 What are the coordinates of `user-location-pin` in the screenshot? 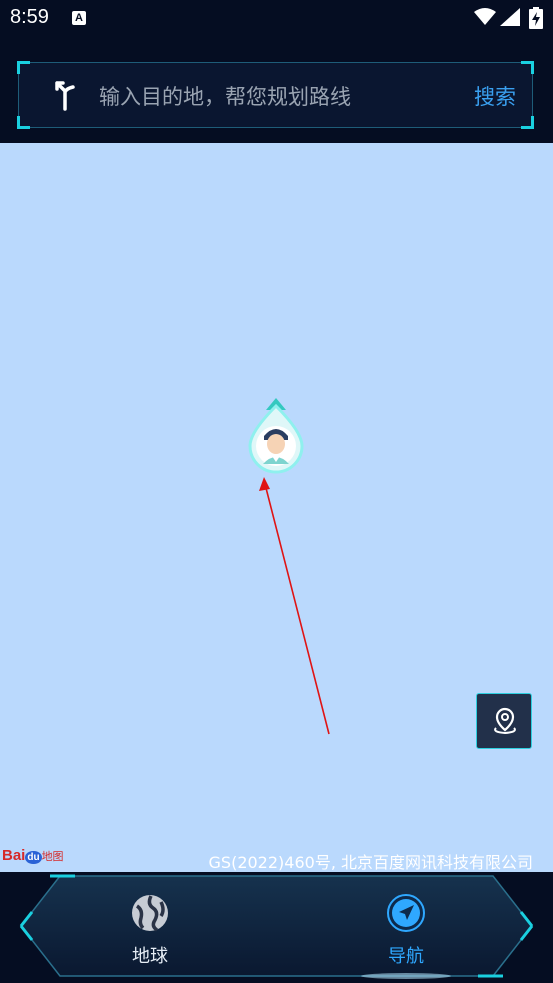 It's located at (277, 439).